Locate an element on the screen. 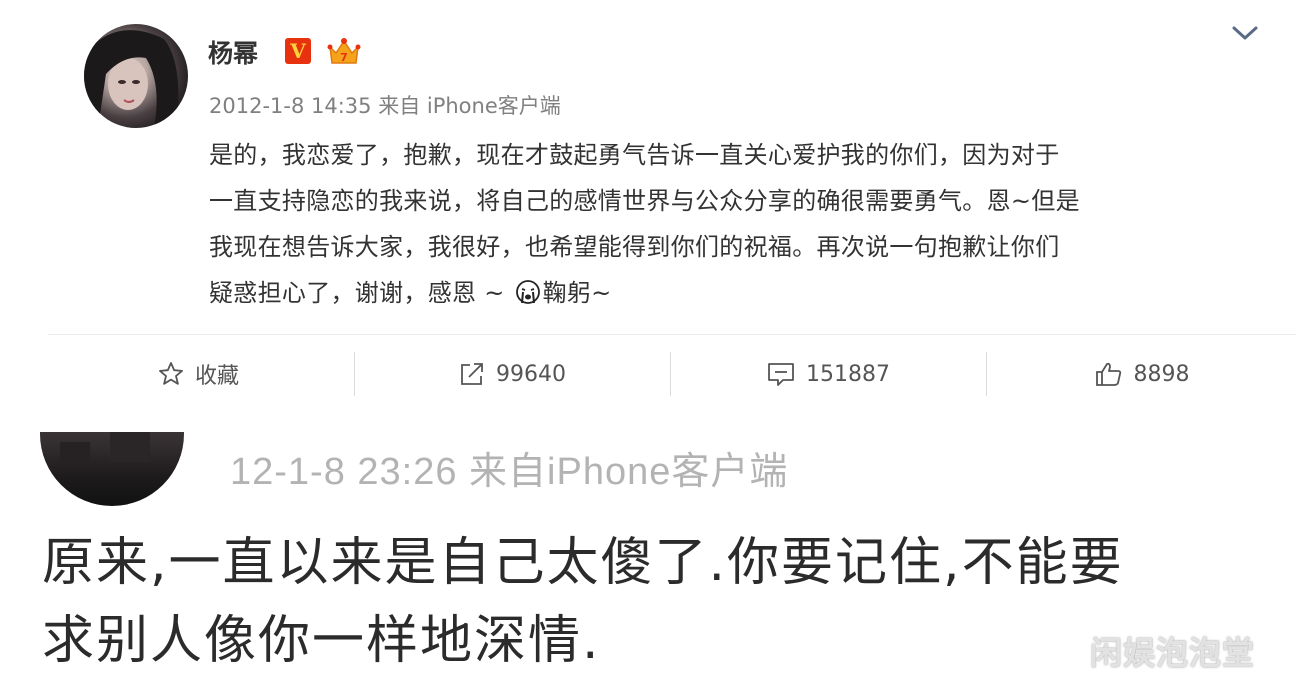  chevron-down-icon is located at coordinates (1245, 33).